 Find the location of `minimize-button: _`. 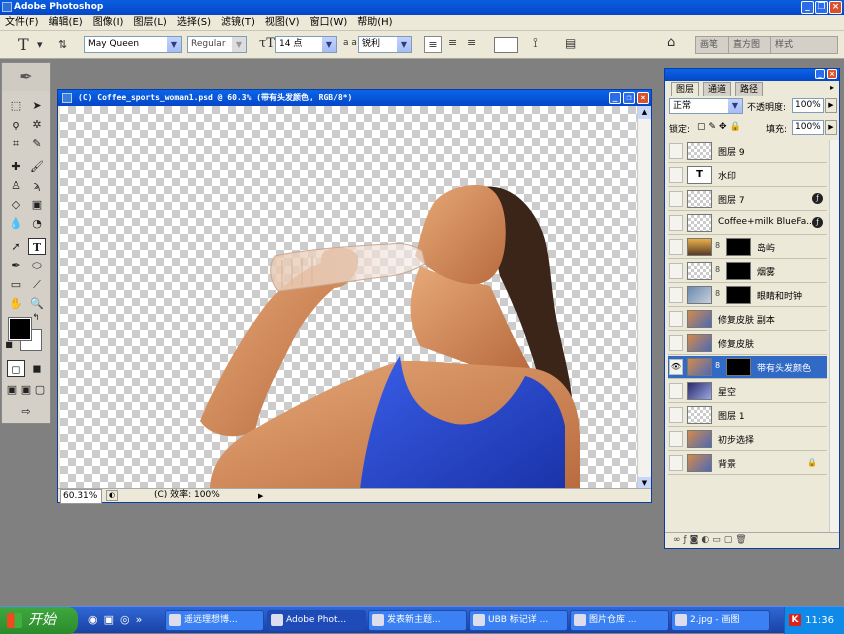

minimize-button: _ is located at coordinates (807, 7).